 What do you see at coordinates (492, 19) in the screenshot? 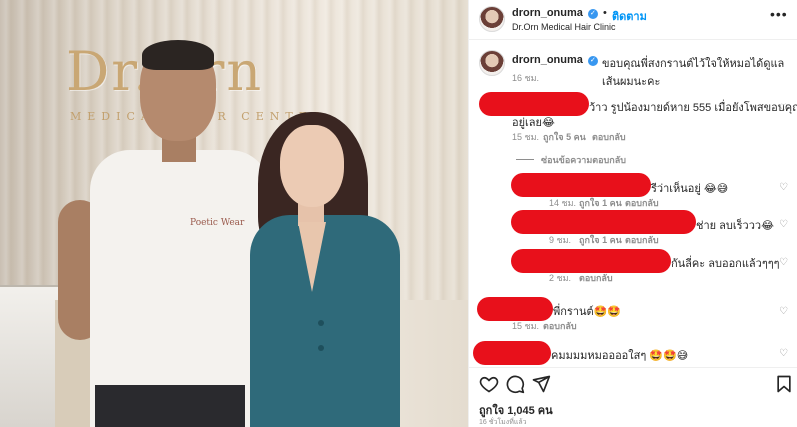
I see `avatar` at bounding box center [492, 19].